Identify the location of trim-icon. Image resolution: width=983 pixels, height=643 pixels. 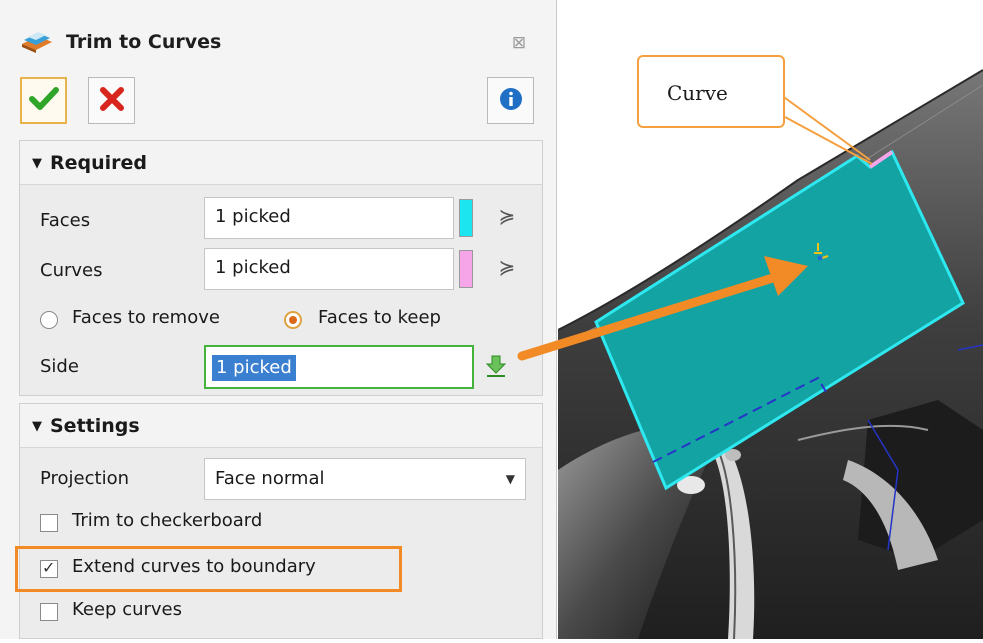
(37, 42).